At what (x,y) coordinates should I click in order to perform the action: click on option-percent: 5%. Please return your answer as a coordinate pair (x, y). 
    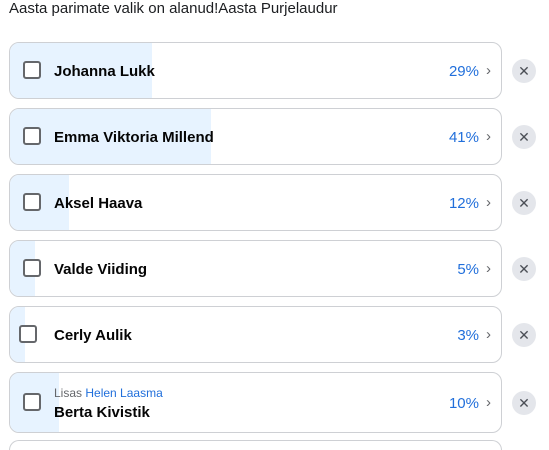
    Looking at the image, I should click on (468, 269).